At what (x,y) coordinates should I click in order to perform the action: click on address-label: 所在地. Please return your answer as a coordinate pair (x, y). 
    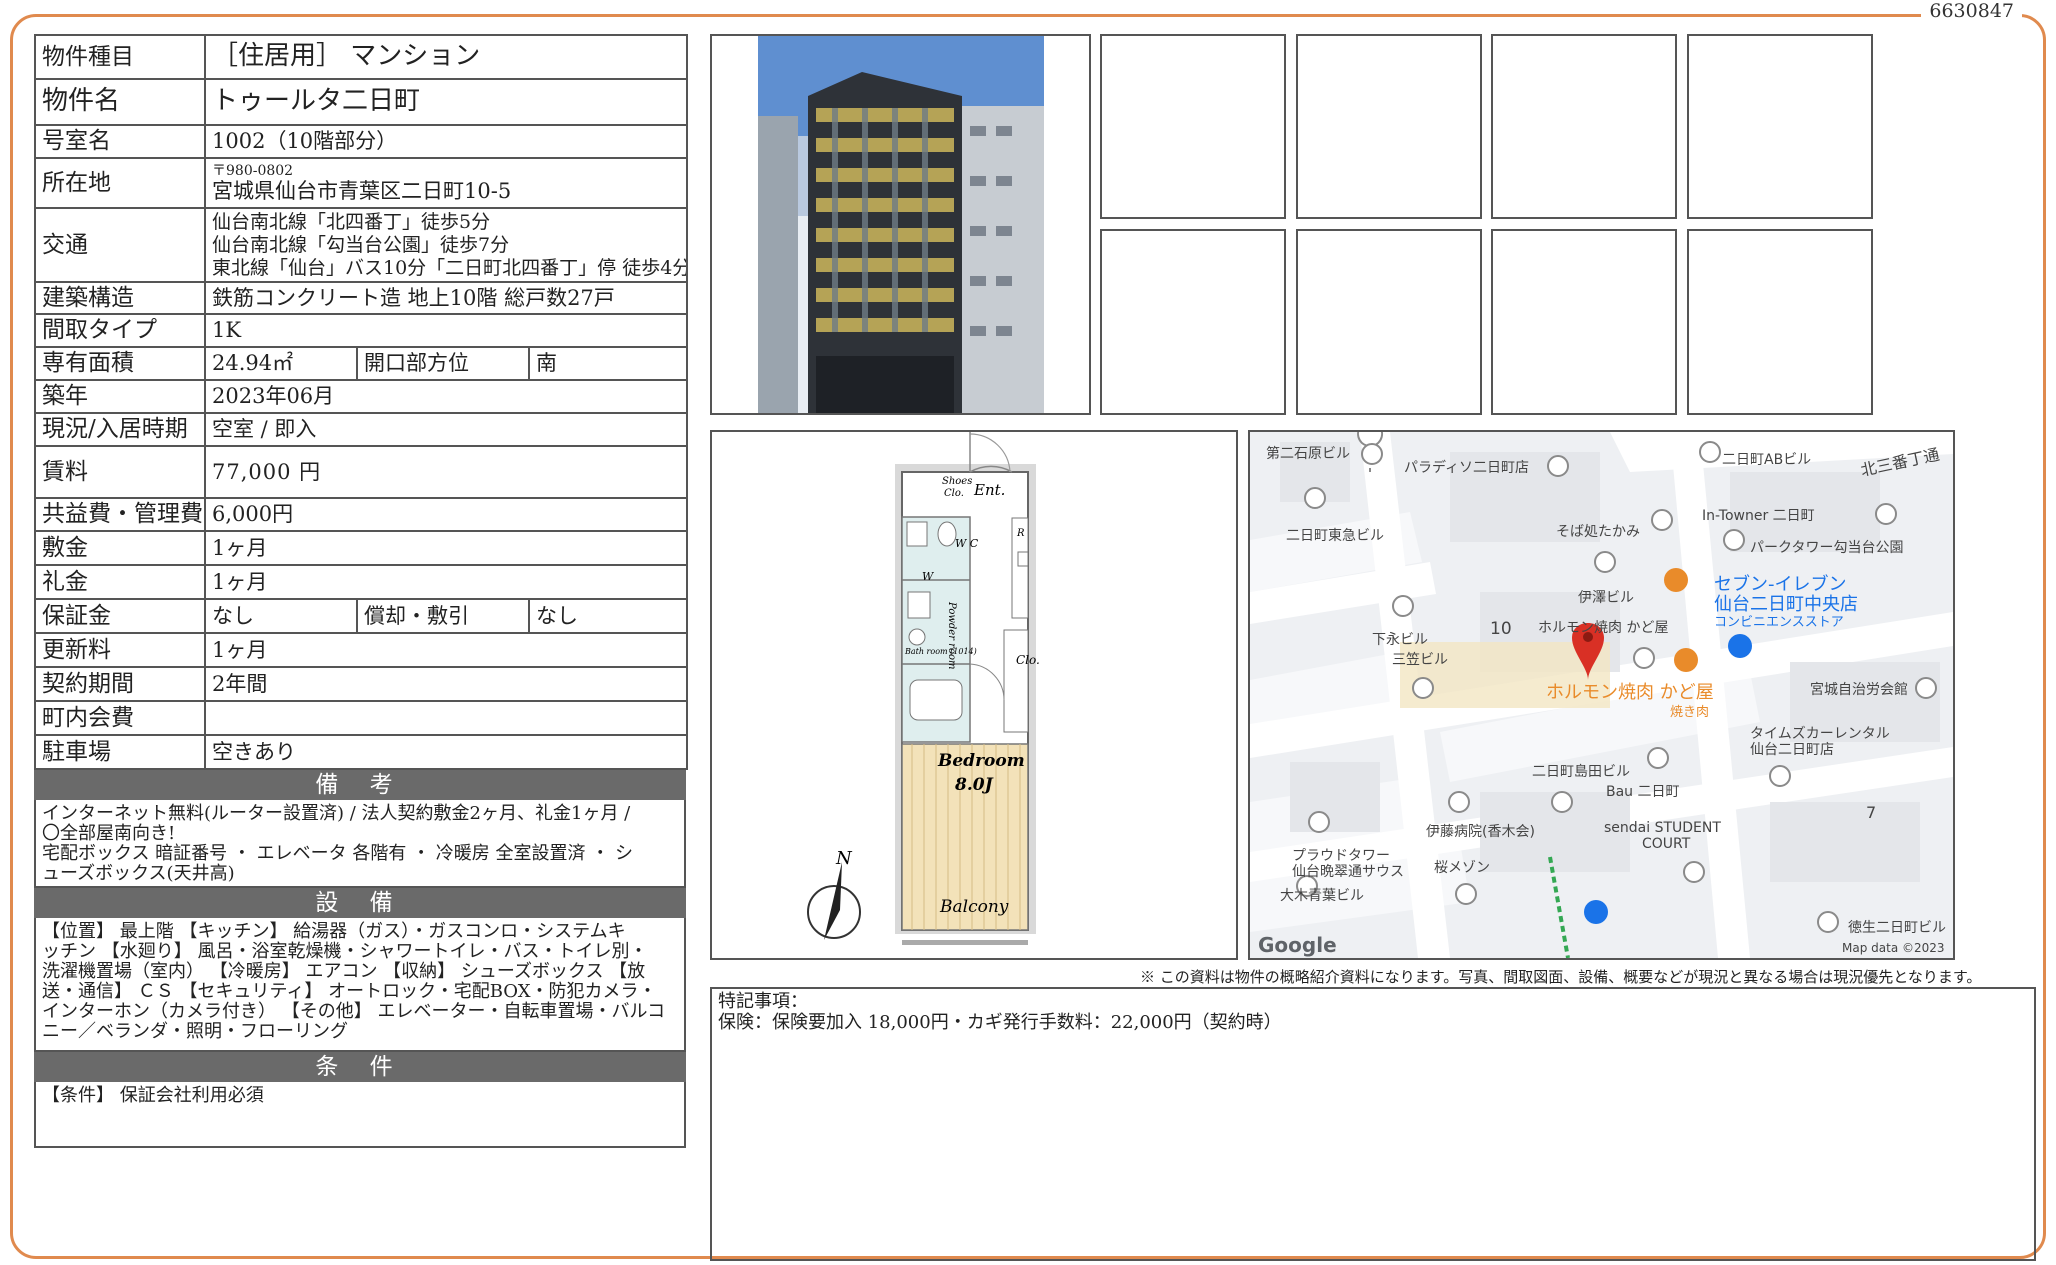
    Looking at the image, I should click on (120, 183).